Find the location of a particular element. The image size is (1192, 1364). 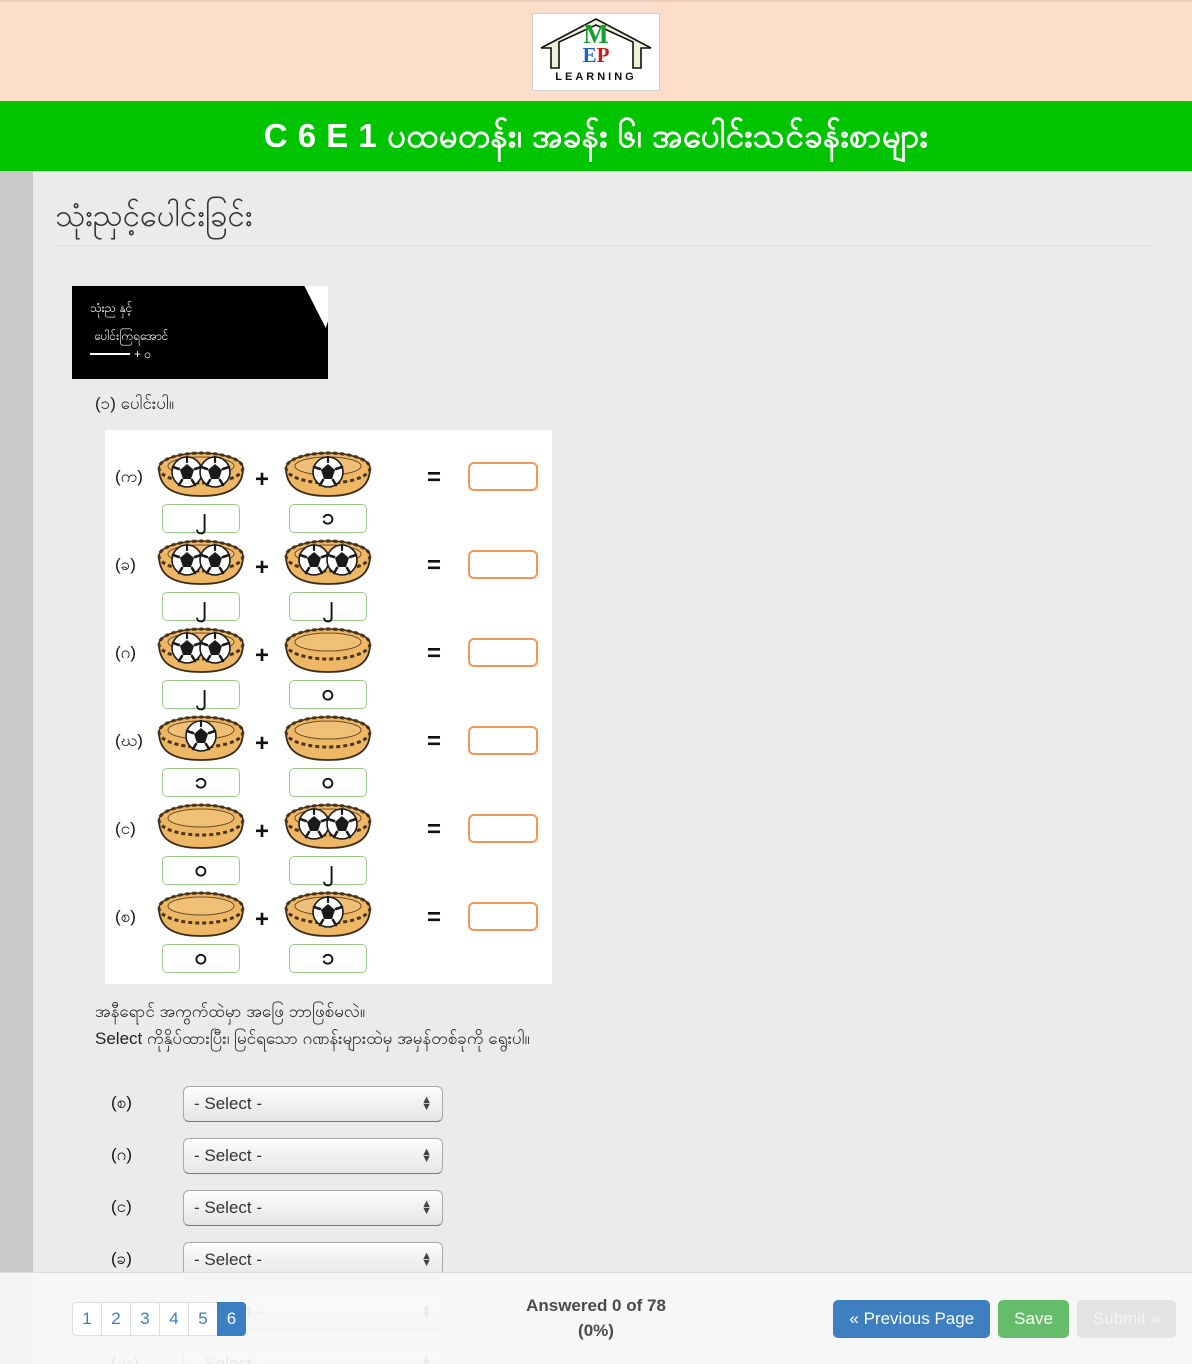

exercise-row: (ခ) ၂ + ၂ = is located at coordinates (328, 576).